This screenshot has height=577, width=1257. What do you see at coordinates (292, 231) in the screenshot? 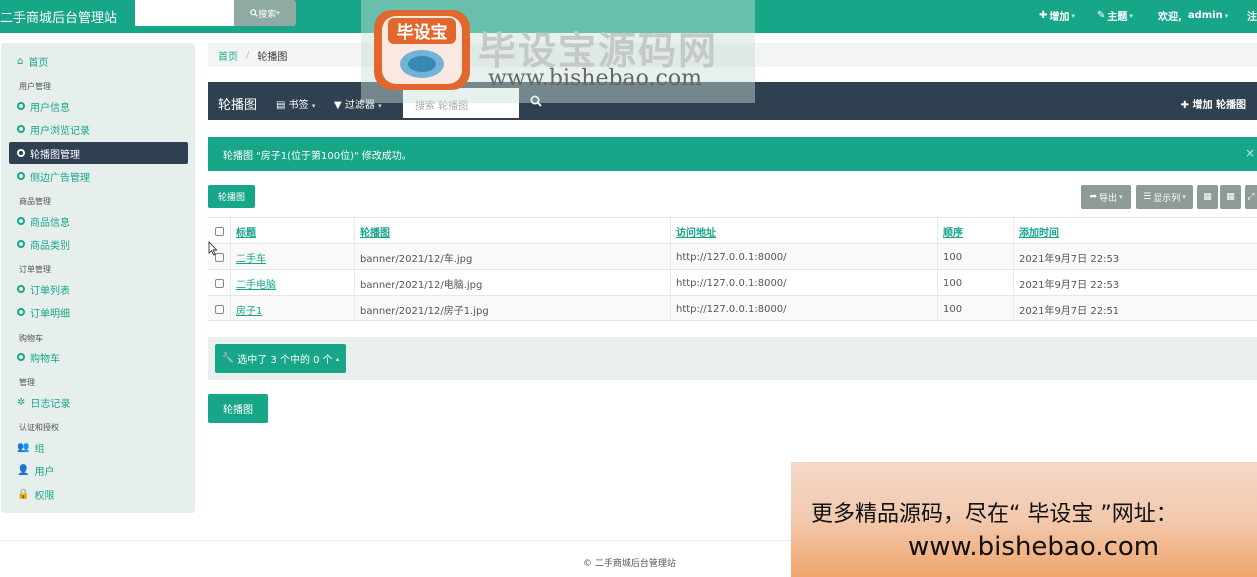
I see `column-header-title: 标题` at bounding box center [292, 231].